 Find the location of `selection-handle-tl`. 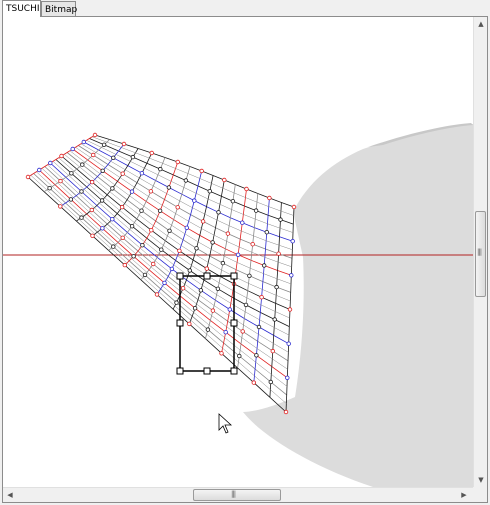

selection-handle-tl is located at coordinates (180, 276).